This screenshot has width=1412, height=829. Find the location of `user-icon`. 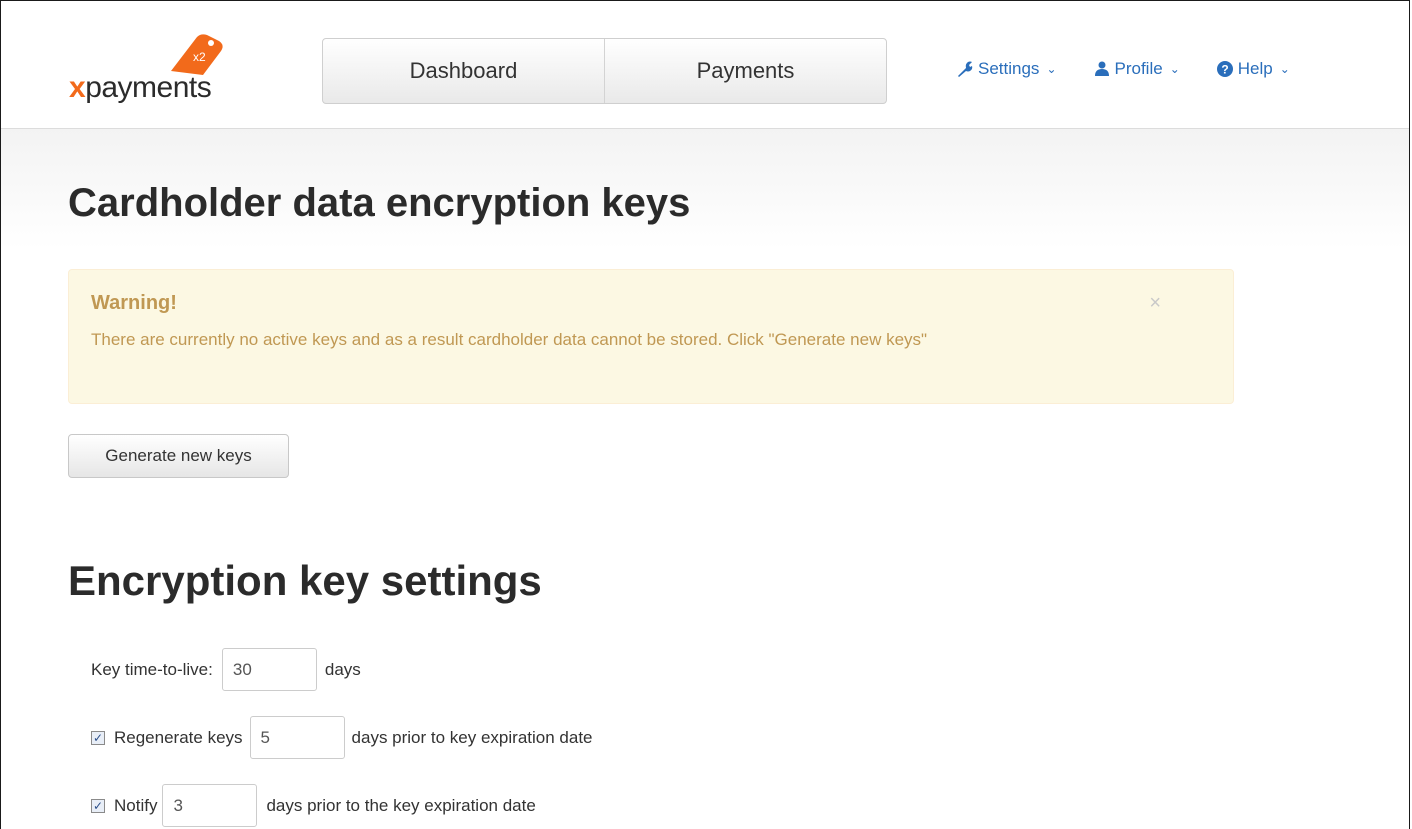

user-icon is located at coordinates (1101, 68).